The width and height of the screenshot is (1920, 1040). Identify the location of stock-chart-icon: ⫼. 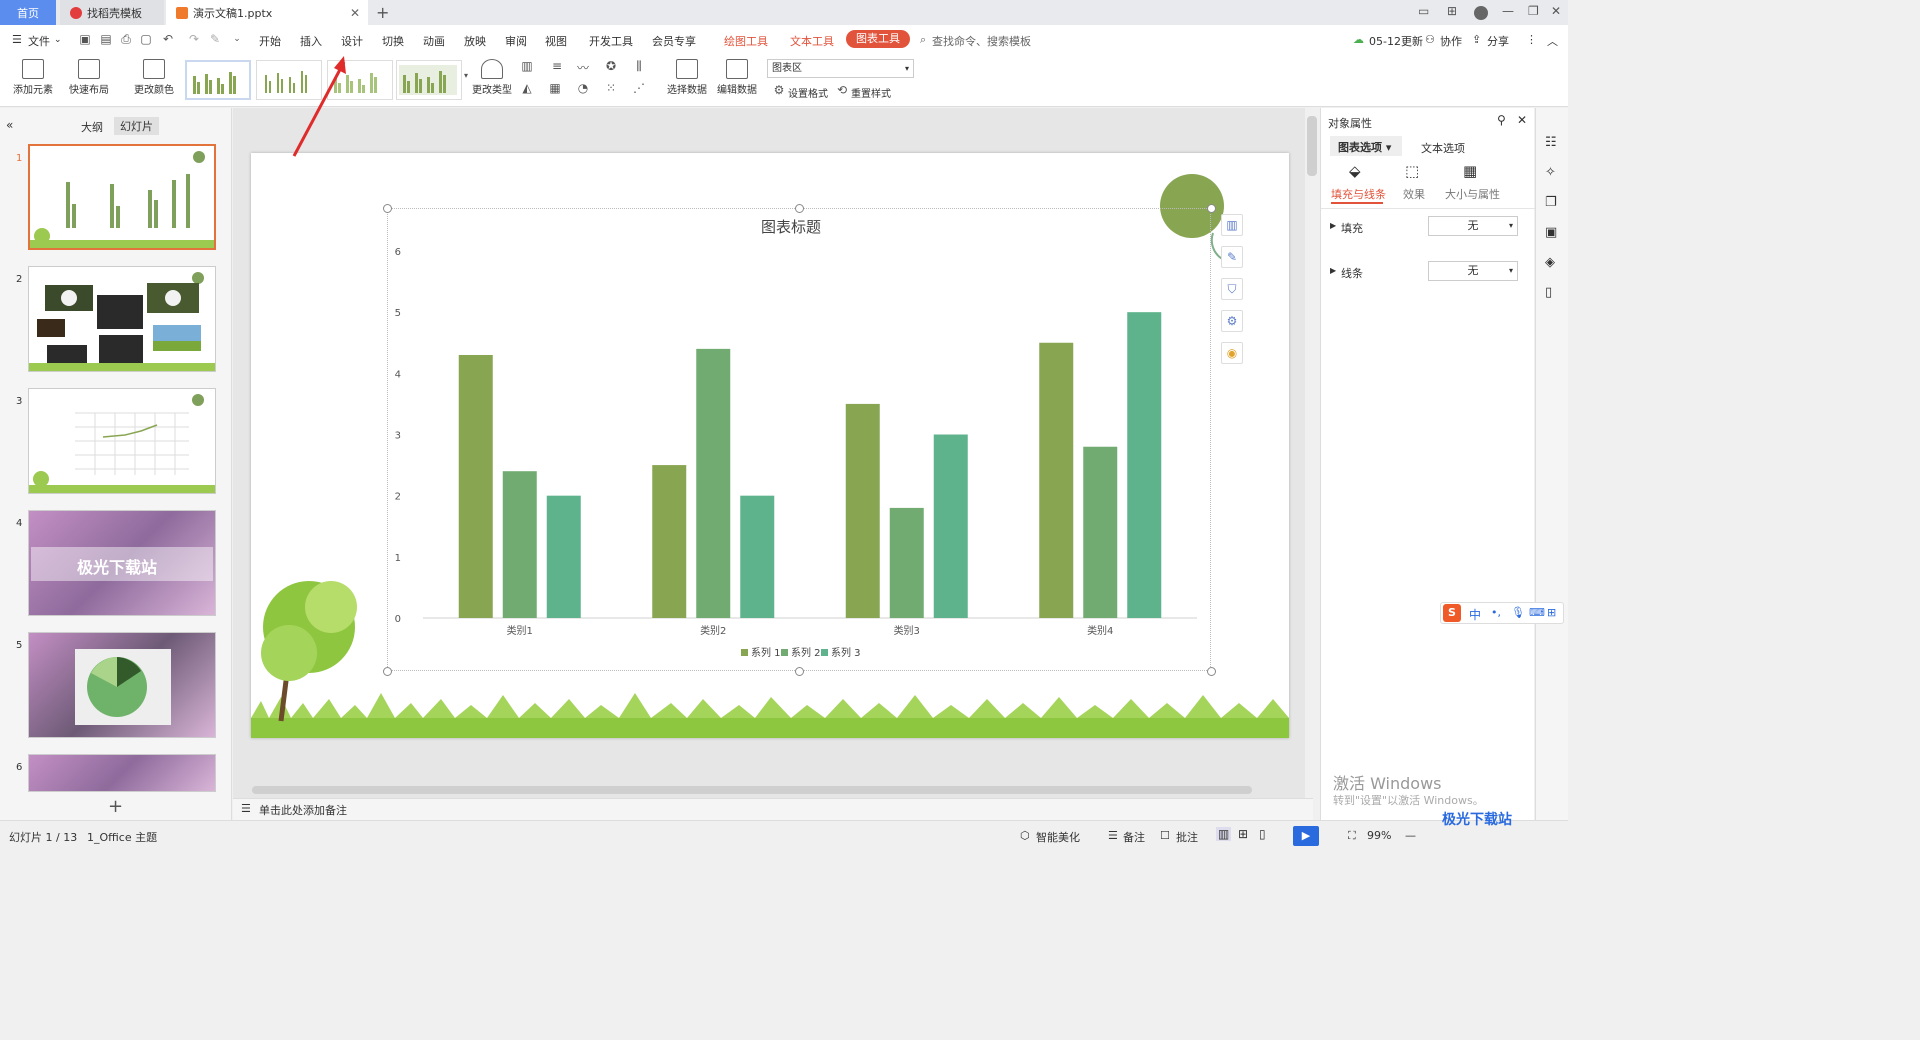
(639, 67).